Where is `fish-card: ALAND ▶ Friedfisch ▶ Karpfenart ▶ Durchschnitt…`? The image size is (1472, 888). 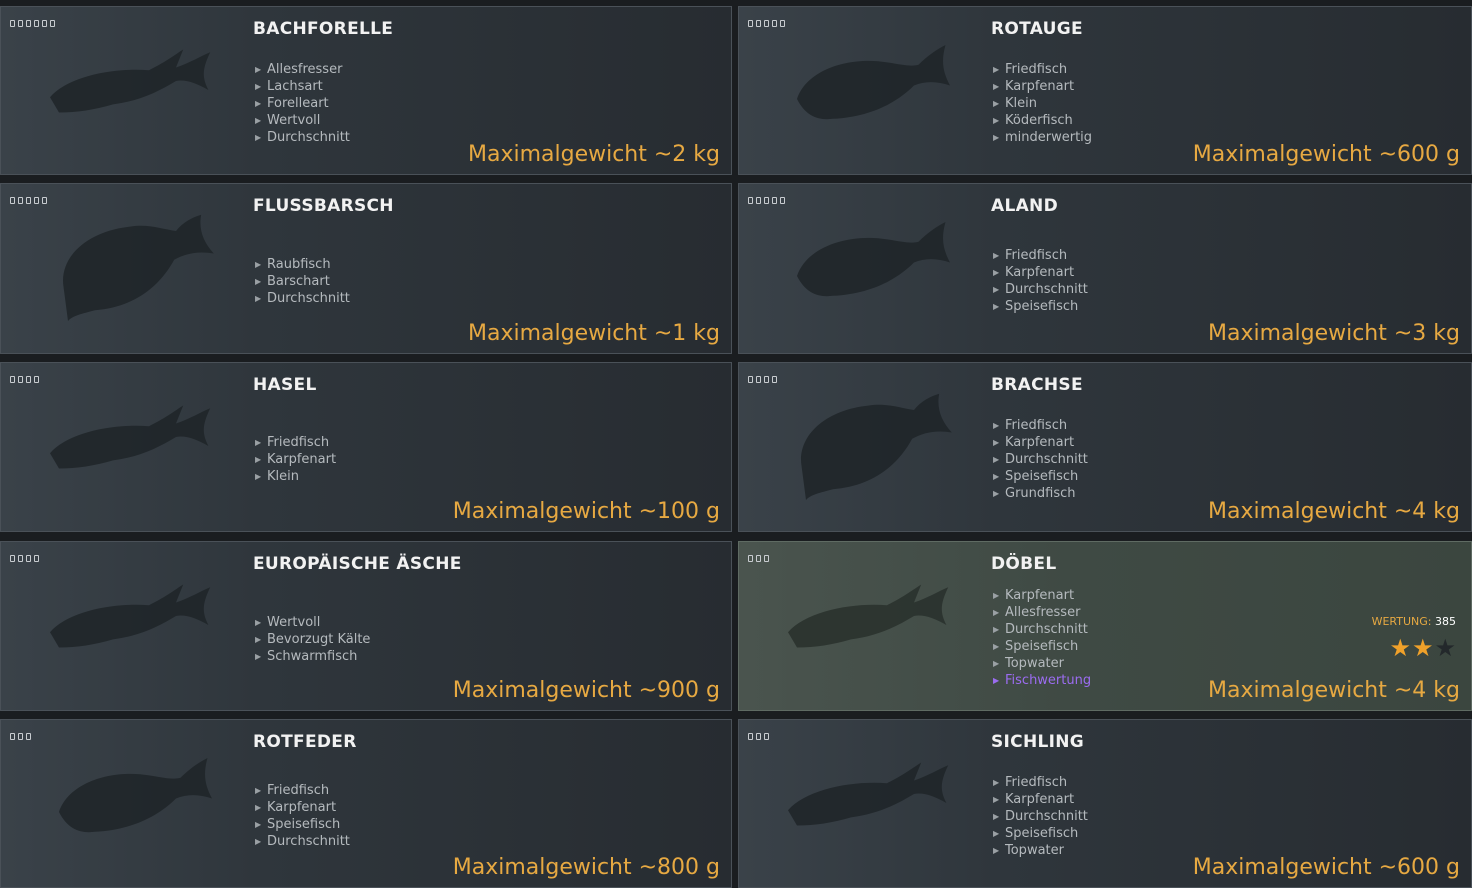
fish-card: ALAND ▶ Friedfisch ▶ Karpfenart ▶ Durchschnitt… is located at coordinates (1105, 268).